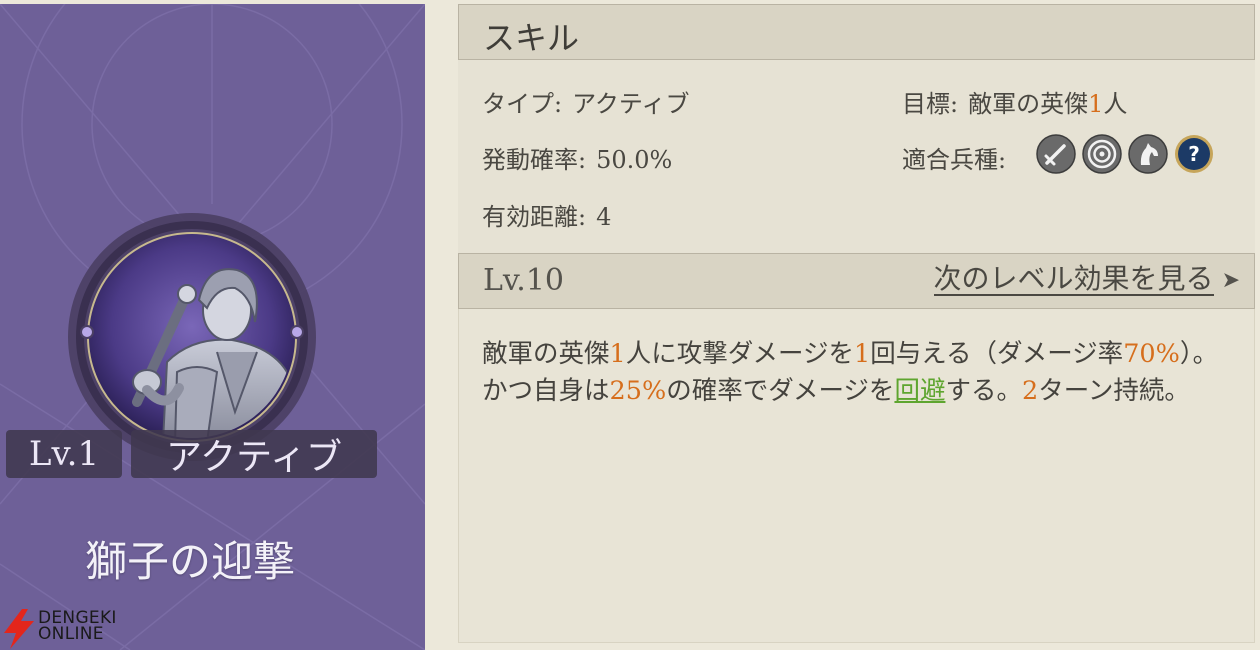 The image size is (1260, 650). What do you see at coordinates (1102, 154) in the screenshot?
I see `target-icon` at bounding box center [1102, 154].